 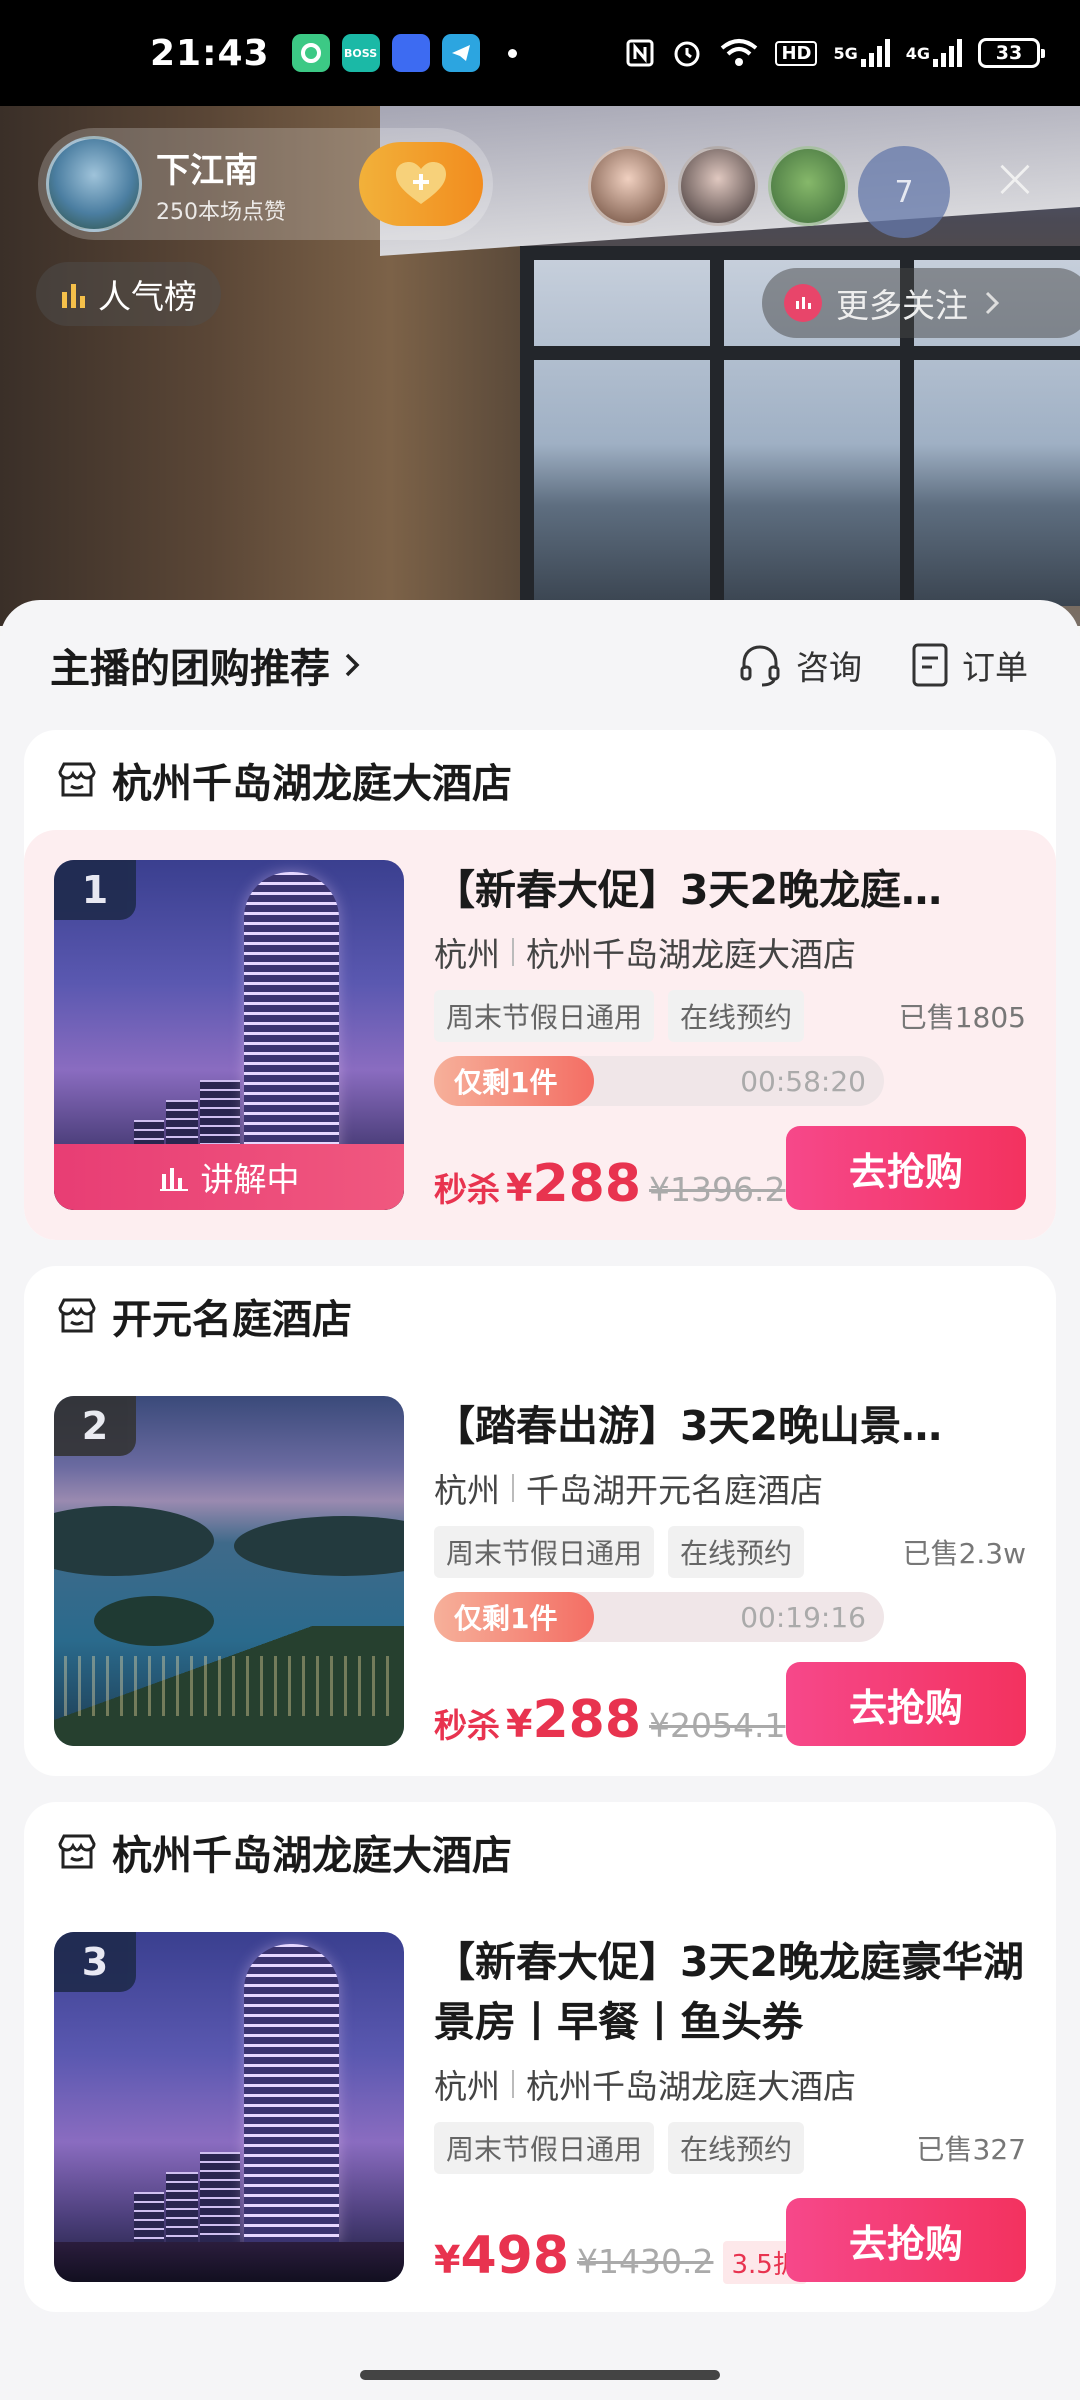 What do you see at coordinates (674, 1490) in the screenshot?
I see `hotel-name: 千岛湖开元名庭酒店` at bounding box center [674, 1490].